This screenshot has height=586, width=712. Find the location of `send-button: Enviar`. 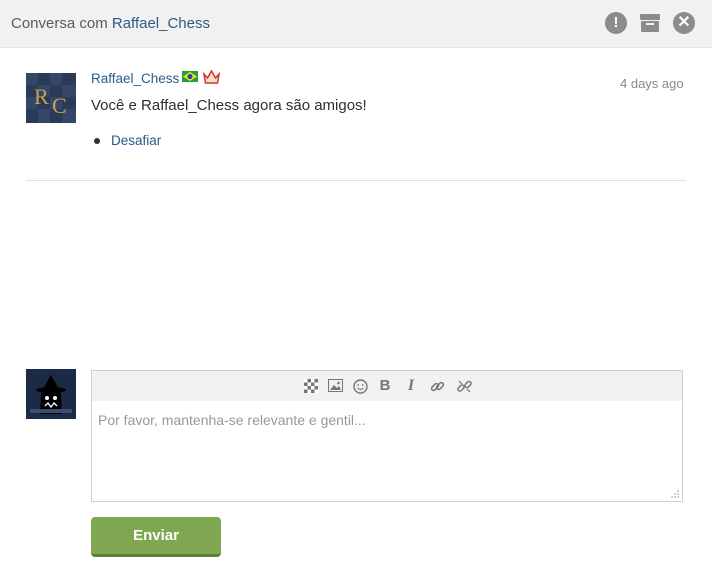

send-button: Enviar is located at coordinates (156, 537).